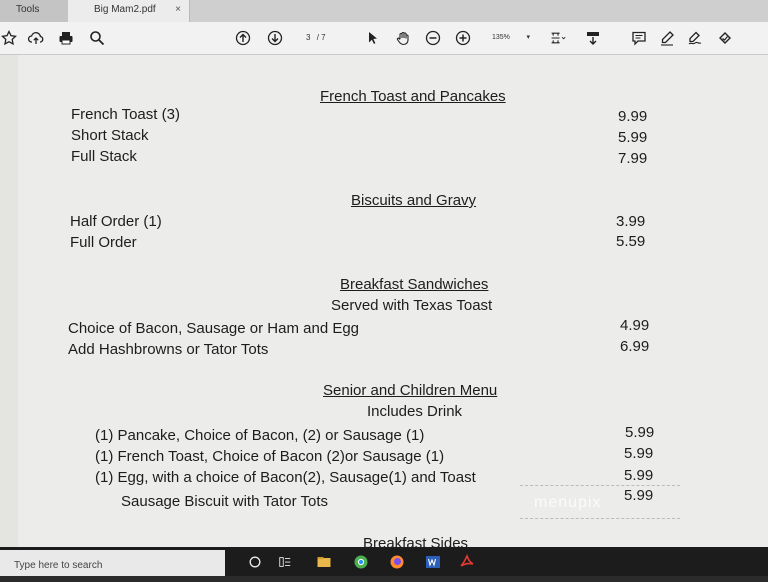 This screenshot has width=768, height=582. Describe the element at coordinates (373, 38) in the screenshot. I see `select-cursor-icon` at that location.